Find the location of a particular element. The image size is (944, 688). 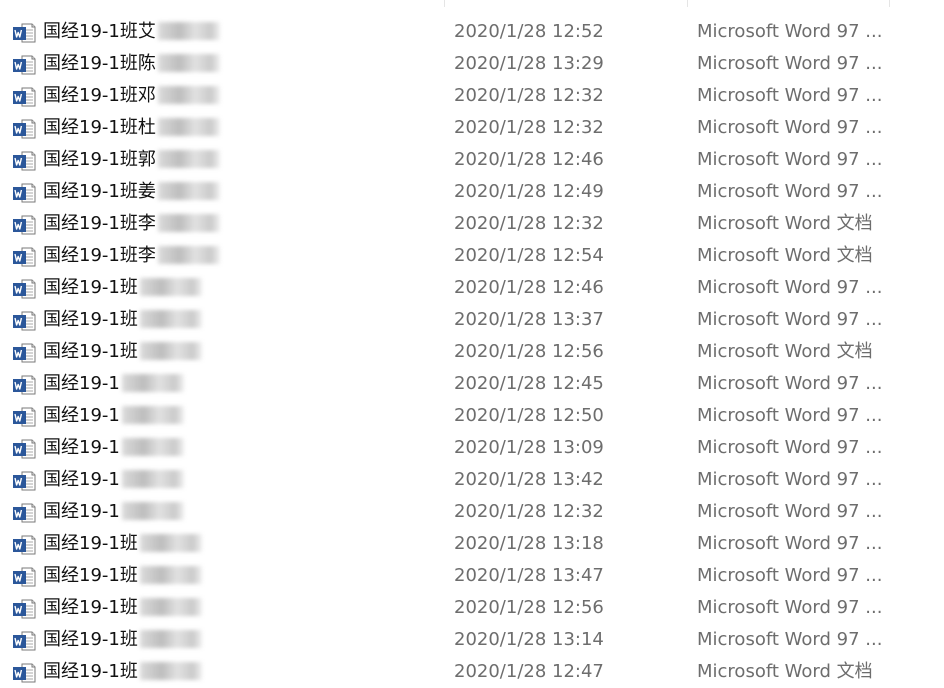

date-modified: 2020/1/28 12:45 is located at coordinates (529, 383).